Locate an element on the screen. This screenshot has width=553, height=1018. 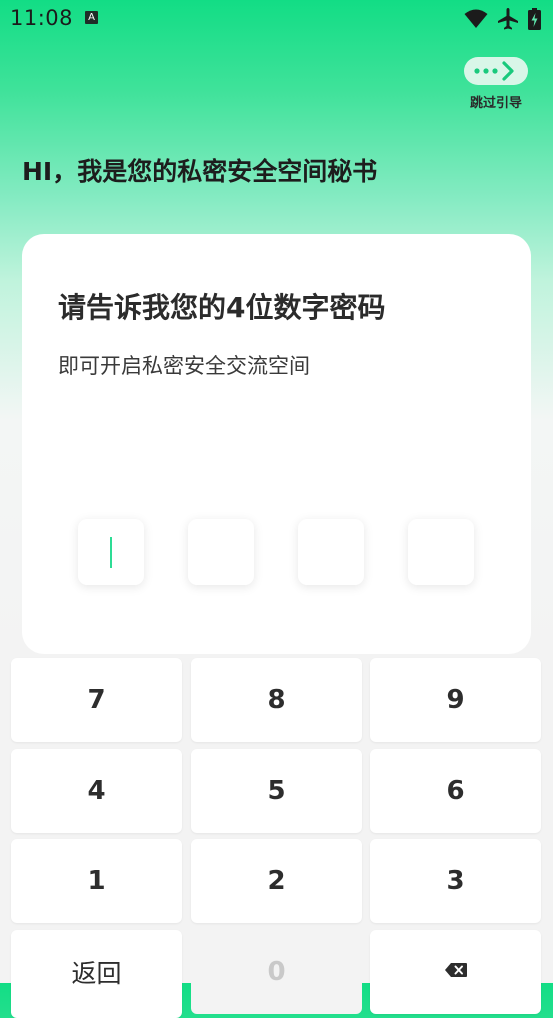
key-3: 3 is located at coordinates (455, 881).